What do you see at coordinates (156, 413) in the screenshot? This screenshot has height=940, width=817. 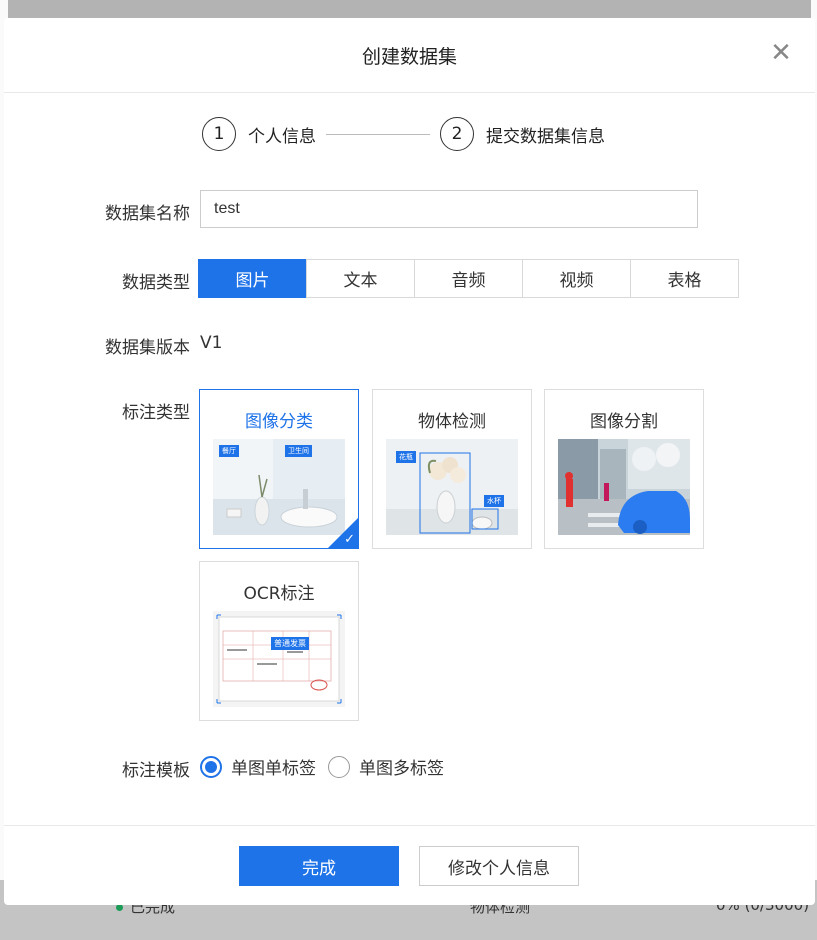 I see `annotation-type-label: 标注类型` at bounding box center [156, 413].